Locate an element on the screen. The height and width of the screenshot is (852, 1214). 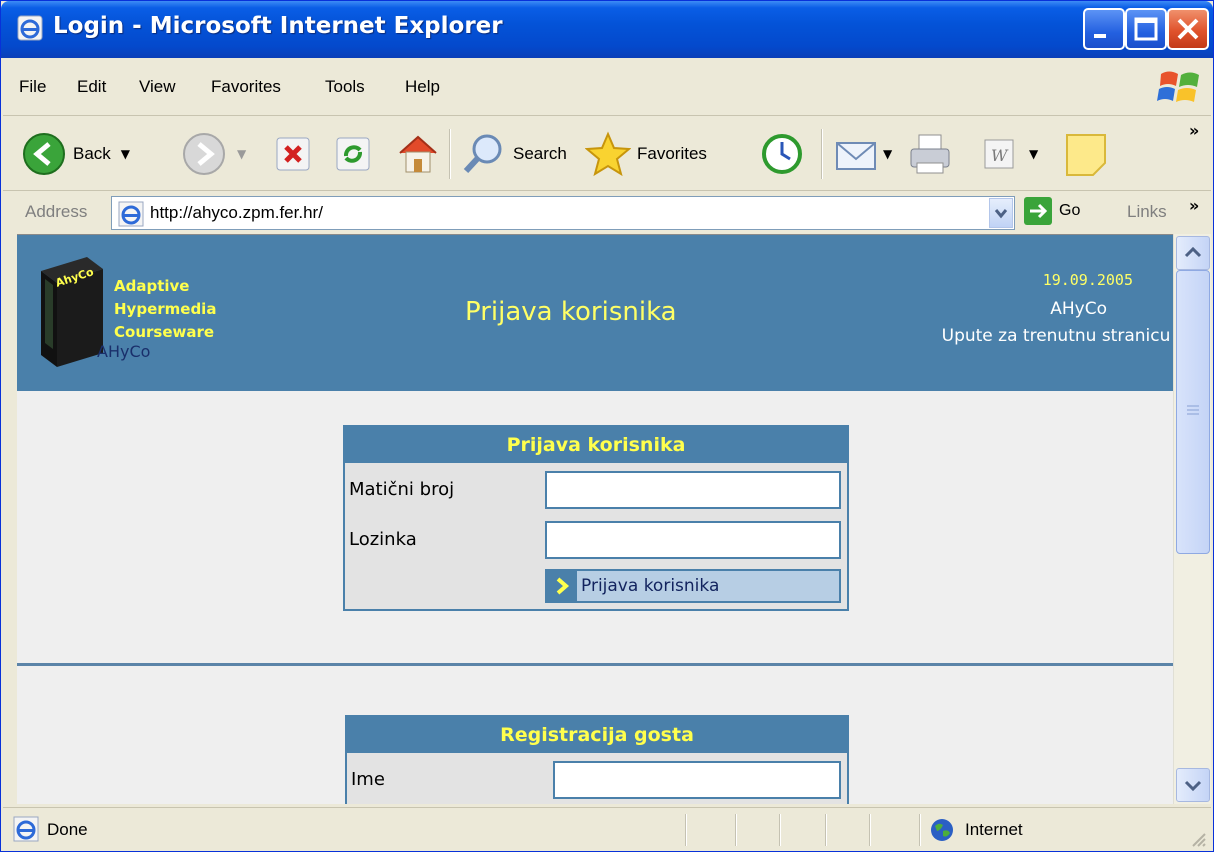
menu-edit: Edit is located at coordinates (91, 87).